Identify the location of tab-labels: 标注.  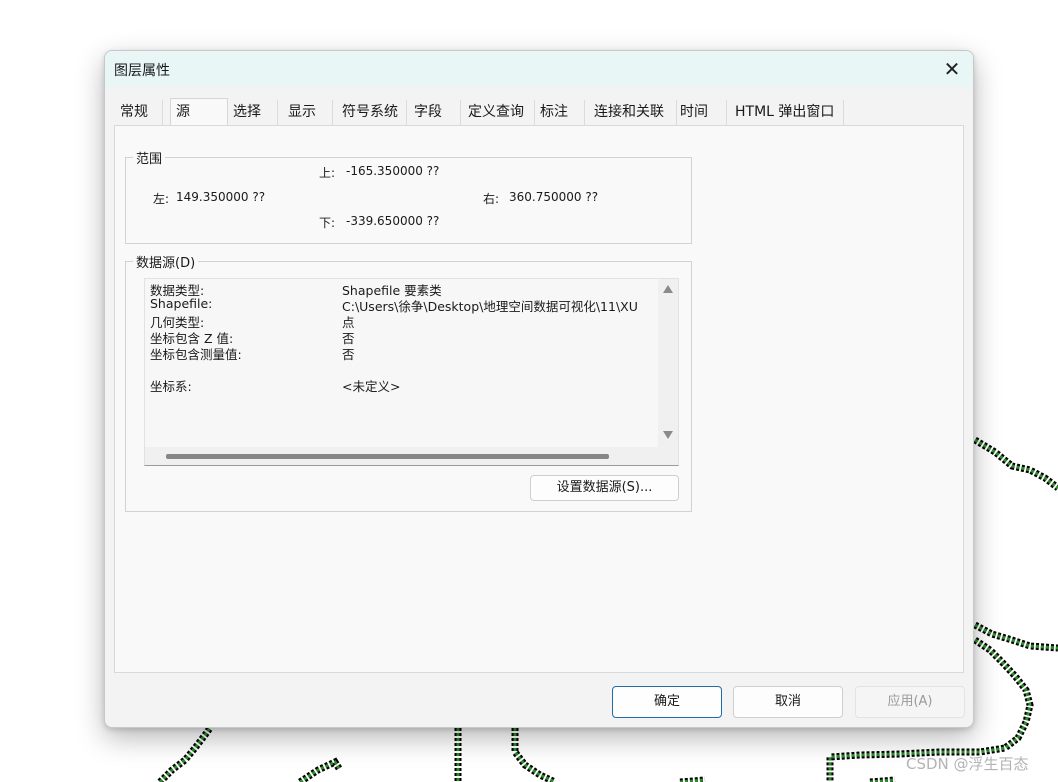
(560, 113).